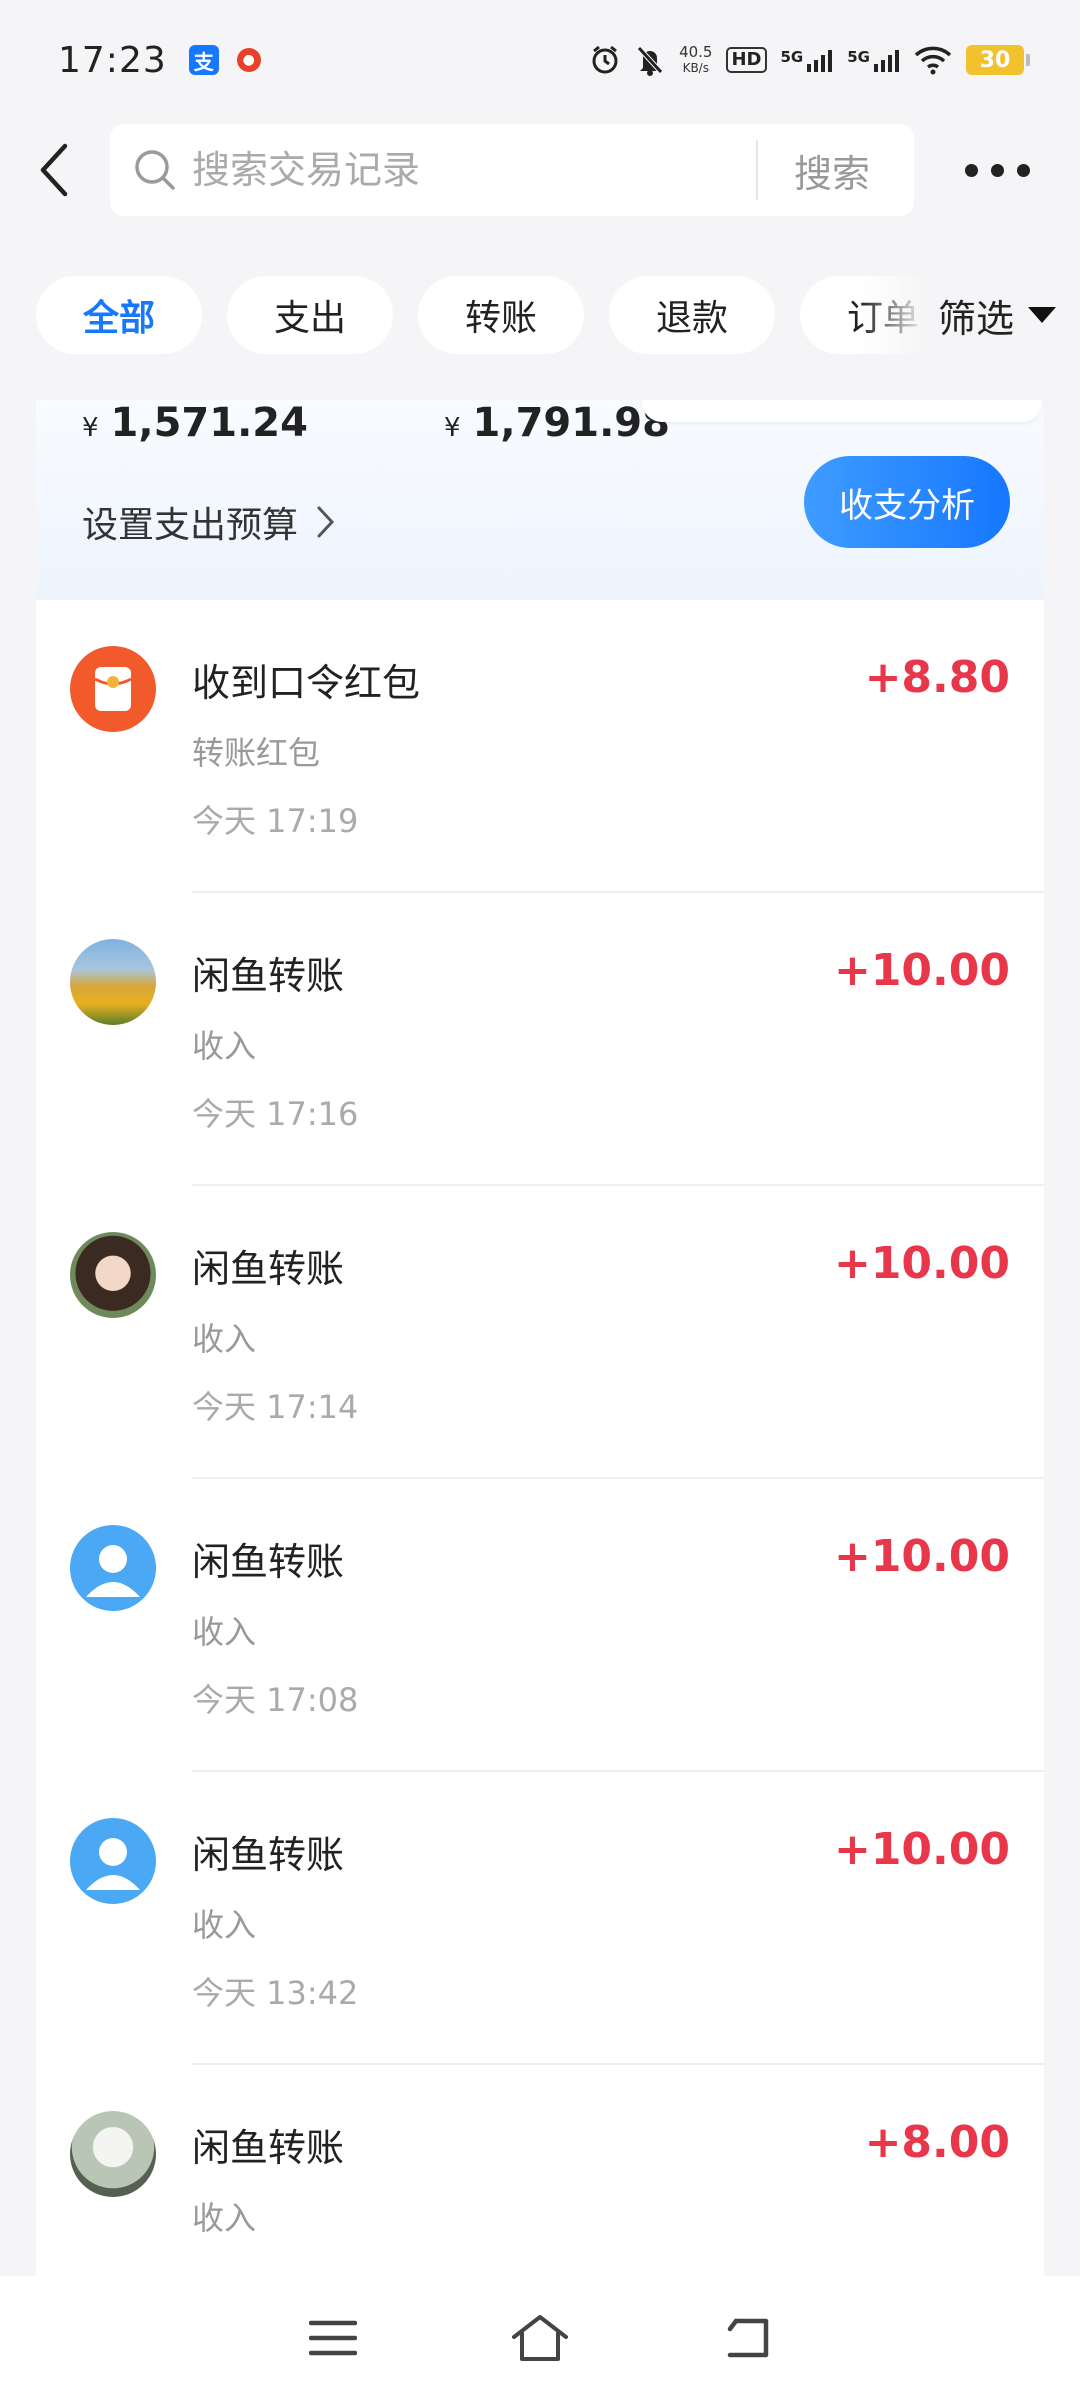 The height and width of the screenshot is (2400, 1080). Describe the element at coordinates (998, 60) in the screenshot. I see `battery-indicator: 30` at that location.